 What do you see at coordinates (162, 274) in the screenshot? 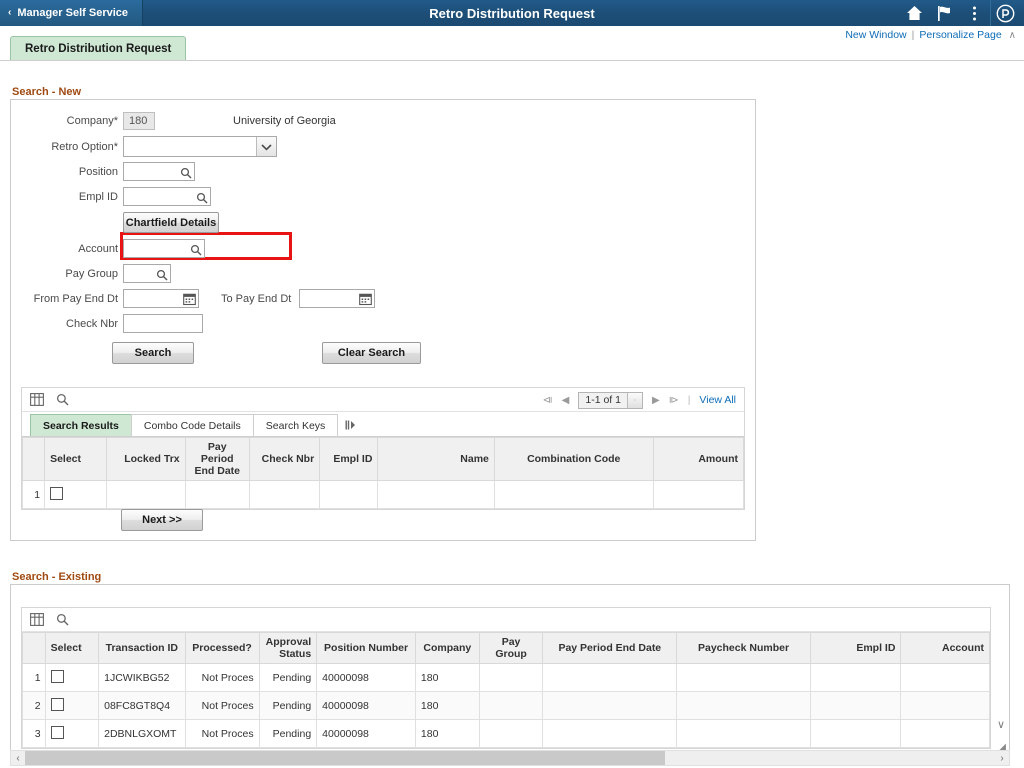
I see `pay-group-lookup-icon` at bounding box center [162, 274].